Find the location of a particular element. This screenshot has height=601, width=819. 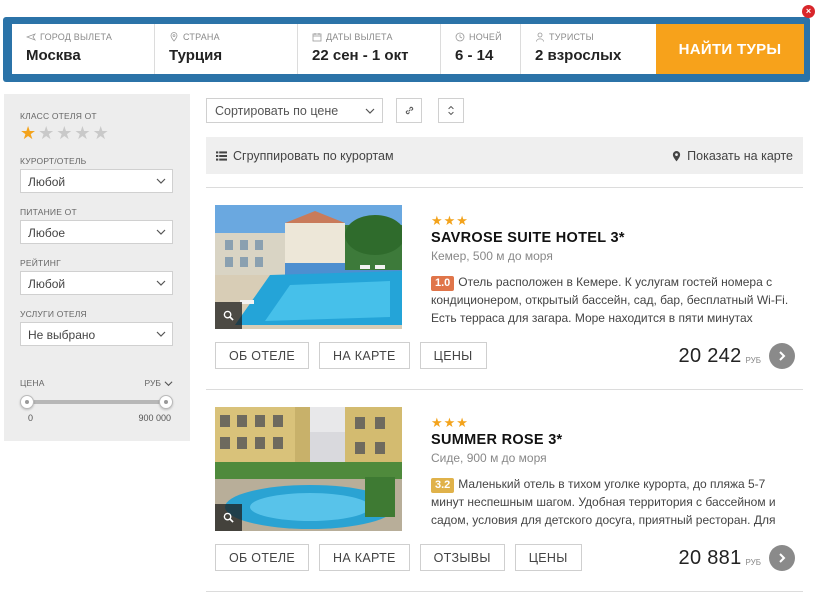

price-value: 20 881 is located at coordinates (710, 557).